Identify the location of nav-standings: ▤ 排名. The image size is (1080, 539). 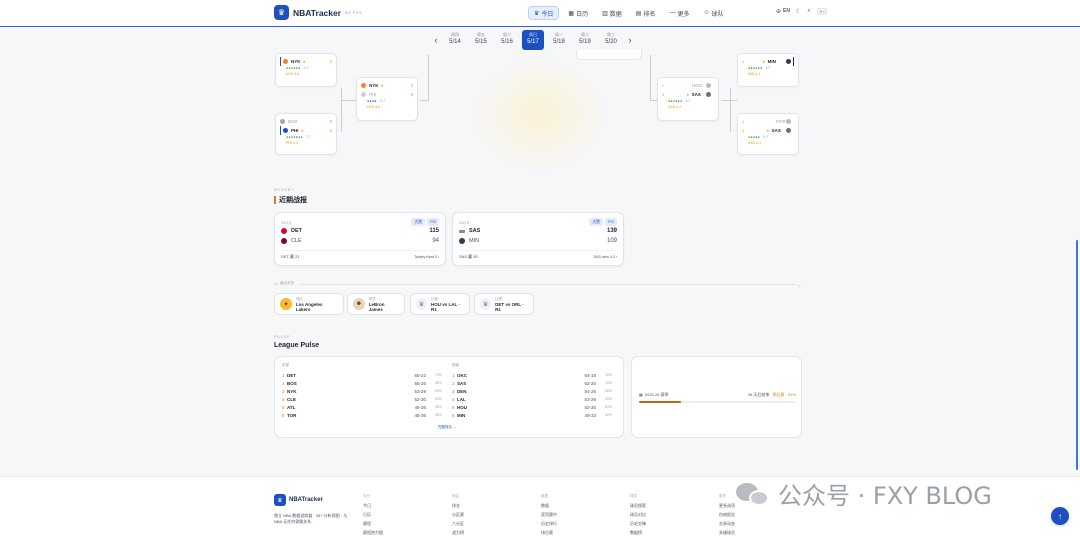
(646, 13).